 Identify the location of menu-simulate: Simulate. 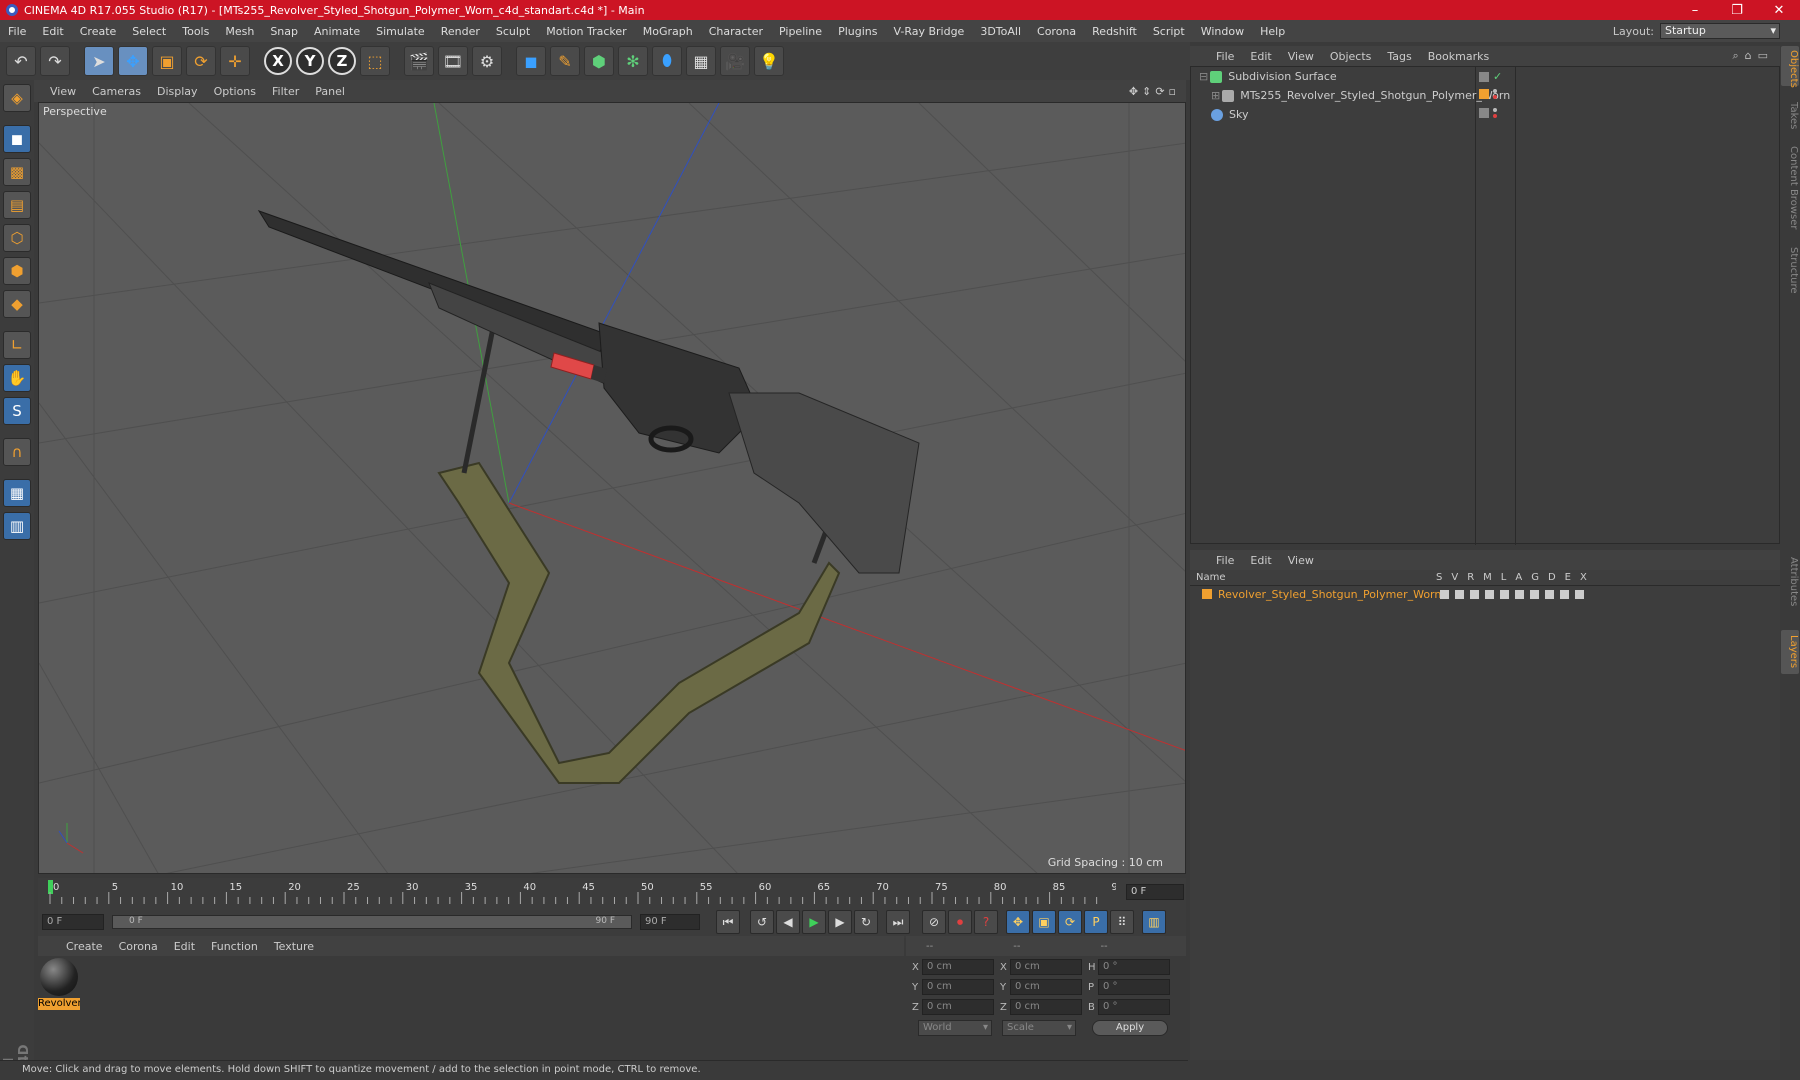
(400, 31).